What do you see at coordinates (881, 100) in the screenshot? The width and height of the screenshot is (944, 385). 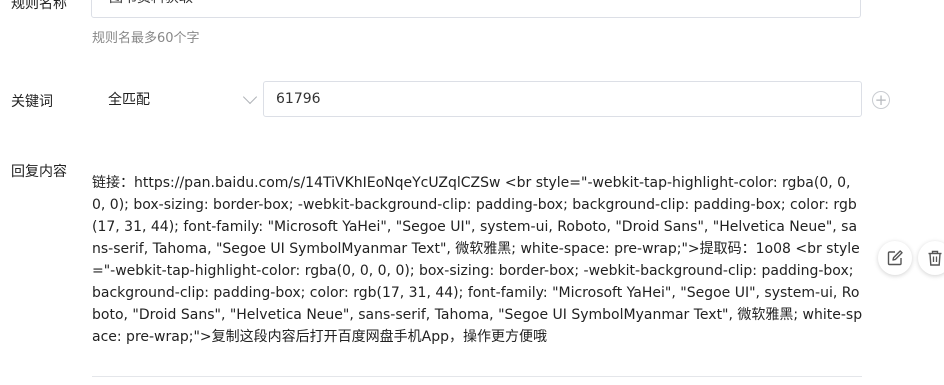 I see `plus-circle-icon: +` at bounding box center [881, 100].